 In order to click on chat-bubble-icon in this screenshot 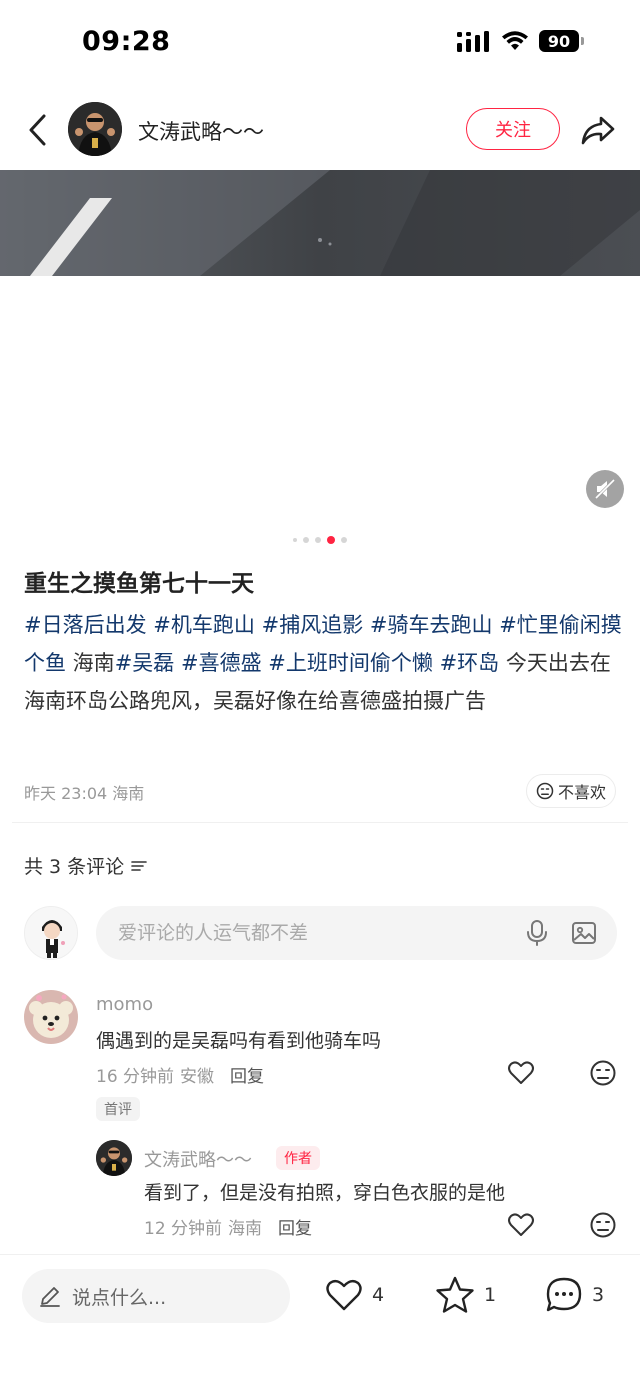, I will do `click(564, 1294)`.